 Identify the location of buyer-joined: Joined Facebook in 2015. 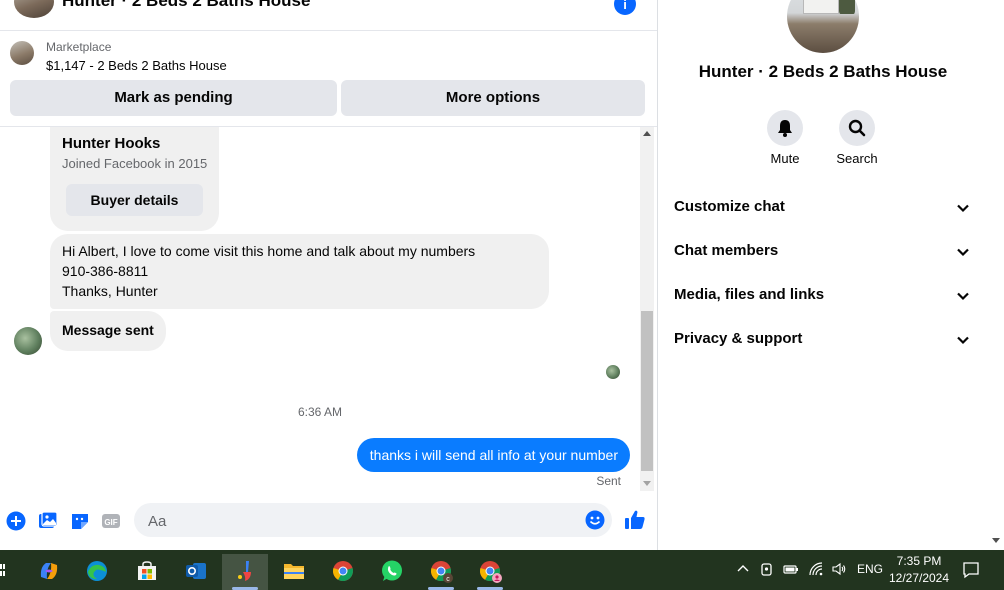
(135, 163).